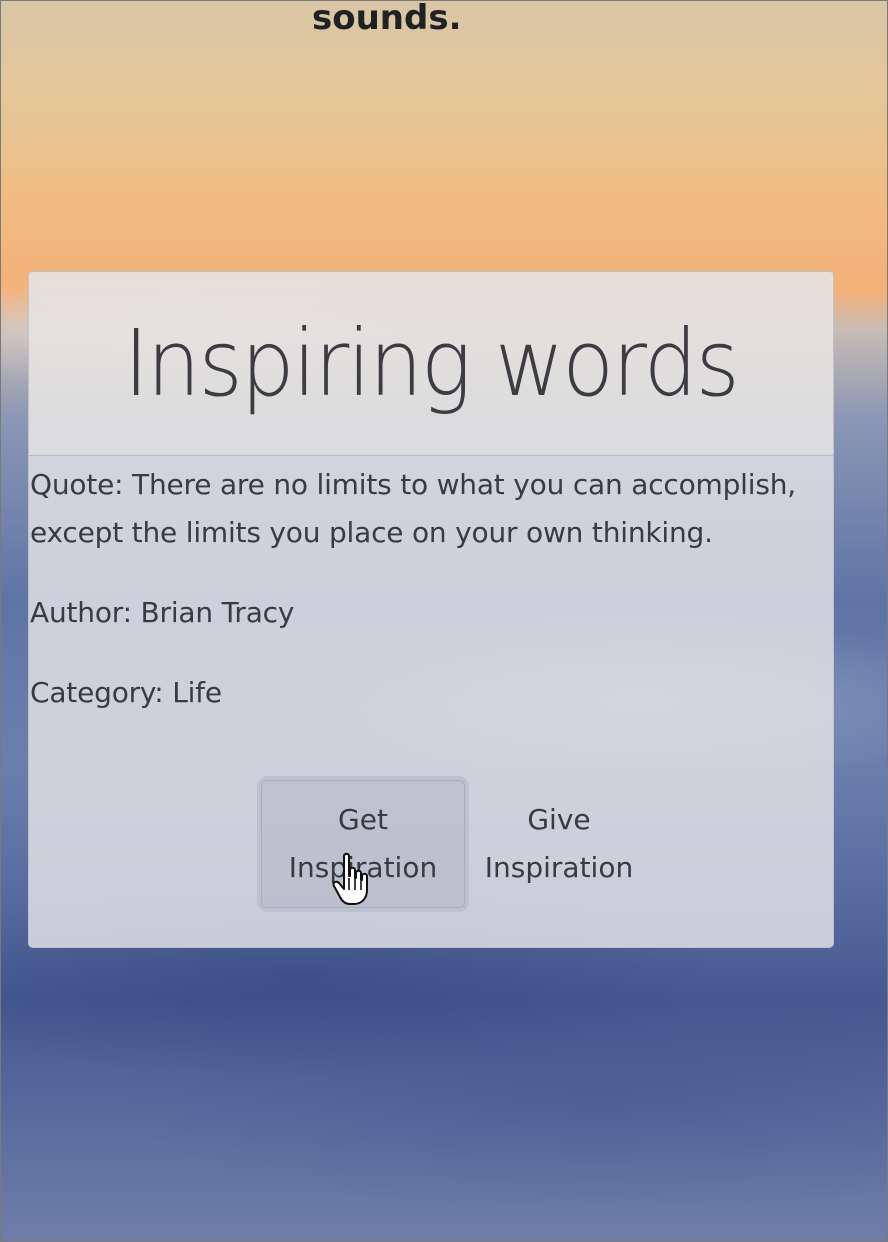 The width and height of the screenshot is (888, 1242). Describe the element at coordinates (363, 819) in the screenshot. I see `get-inspiration-label-line1: Get` at that location.